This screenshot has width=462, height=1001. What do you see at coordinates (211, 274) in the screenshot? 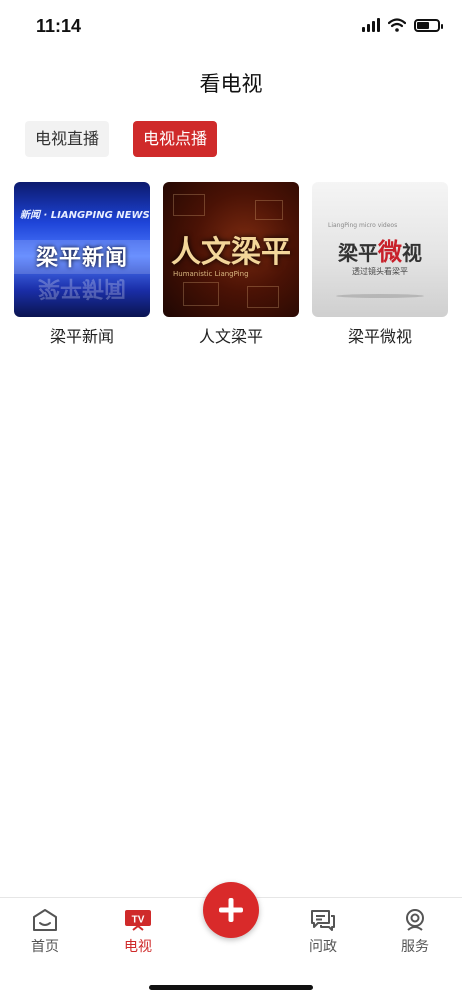
I see `thumbnail-subtext: Humanistic LiangPing` at bounding box center [211, 274].